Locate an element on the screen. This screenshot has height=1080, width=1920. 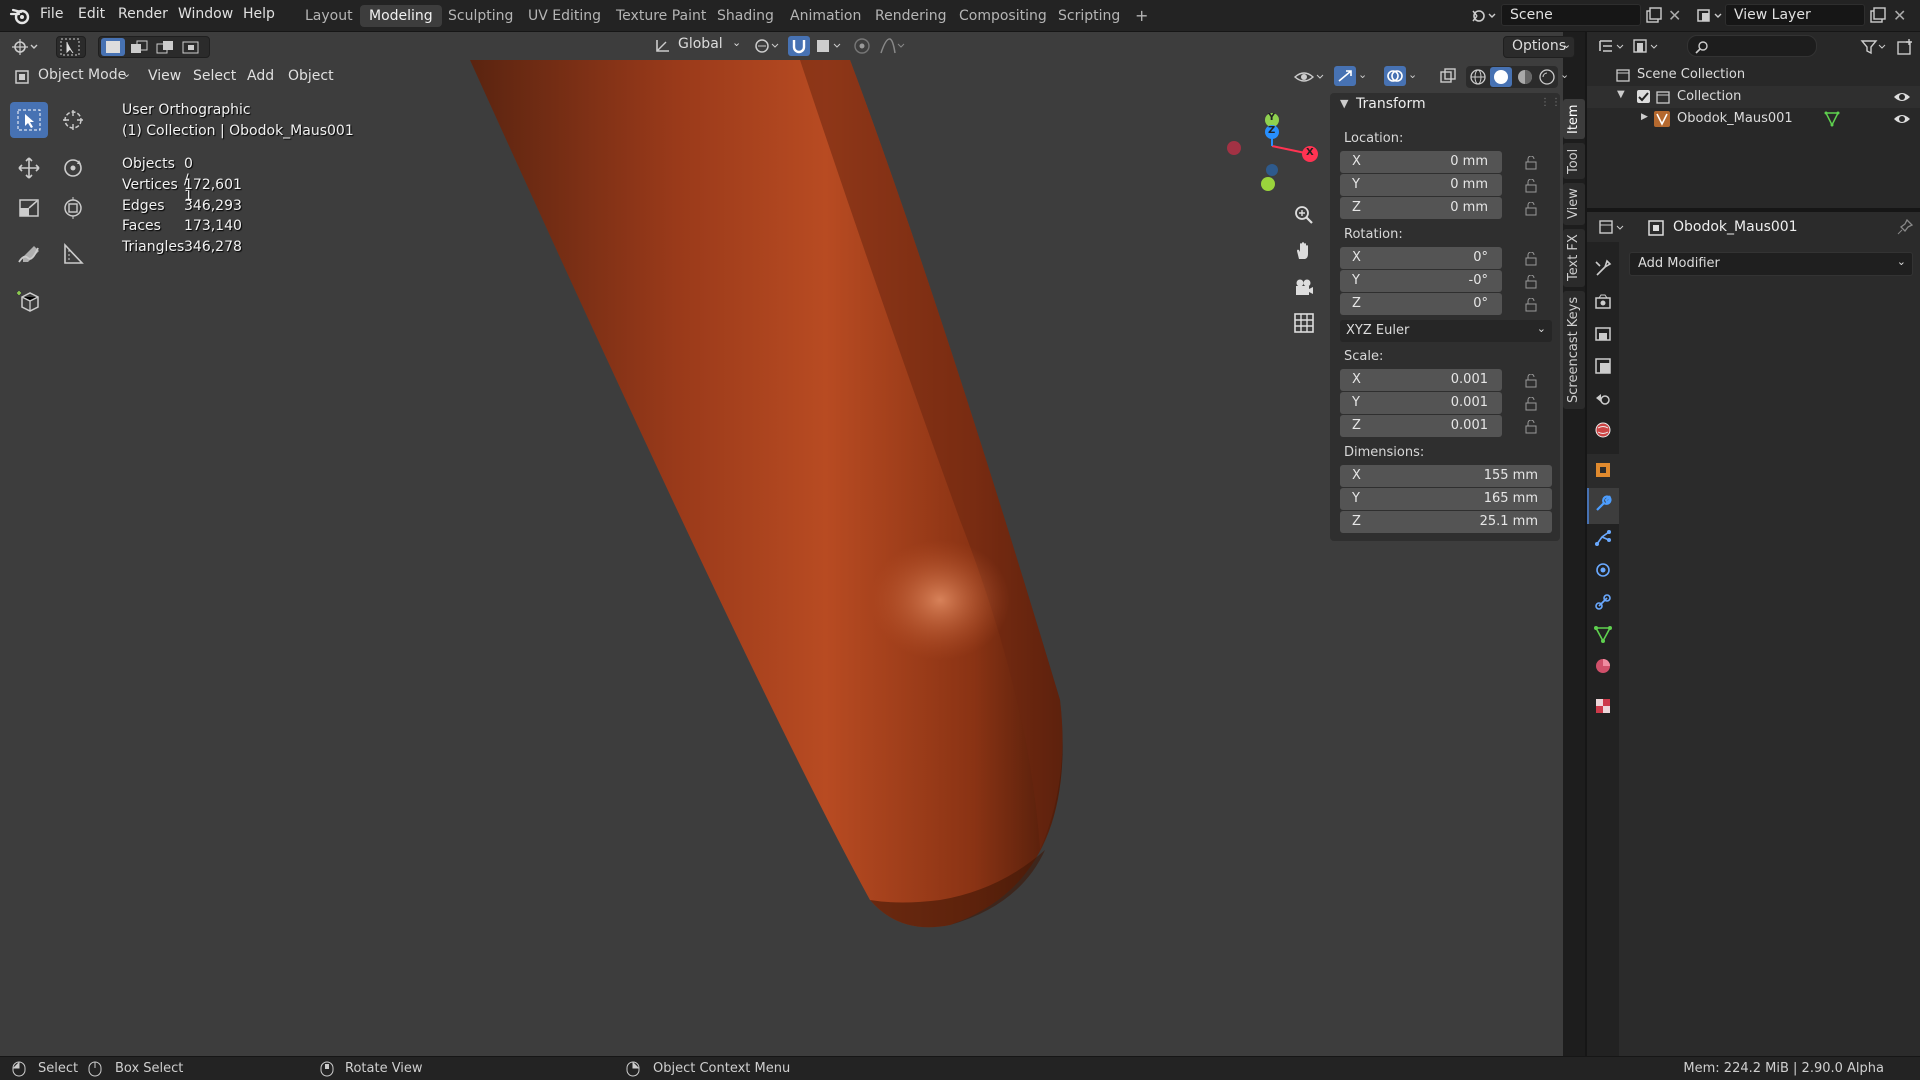
tool-settings-icon is located at coordinates (1603, 268).